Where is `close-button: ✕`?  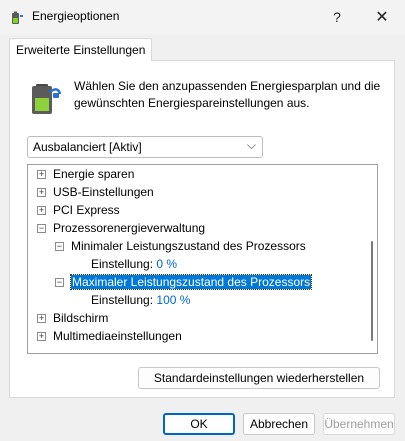 close-button: ✕ is located at coordinates (382, 17).